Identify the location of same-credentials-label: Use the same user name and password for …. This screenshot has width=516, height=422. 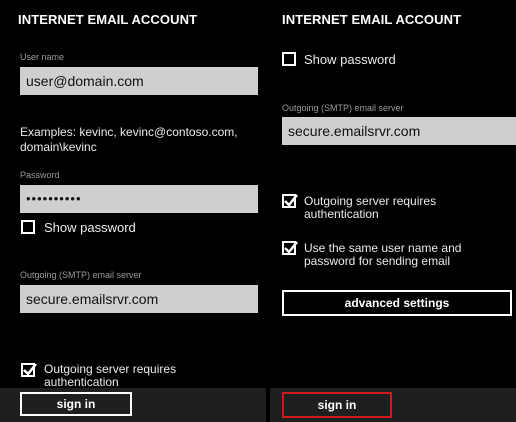
(383, 254).